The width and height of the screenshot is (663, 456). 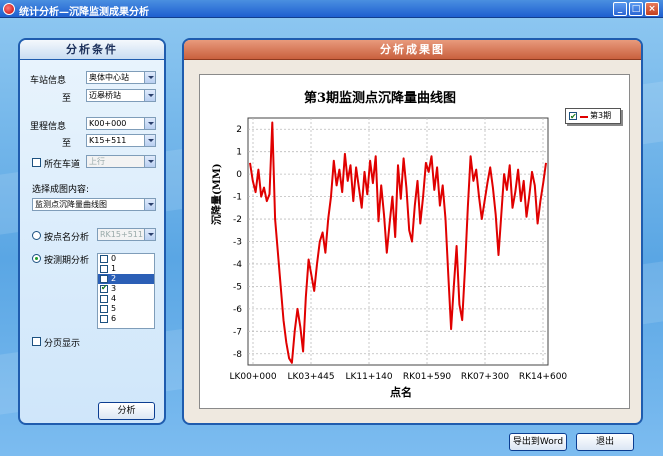 I want to click on x-tick-label: LK11+140, so click(x=368, y=377).